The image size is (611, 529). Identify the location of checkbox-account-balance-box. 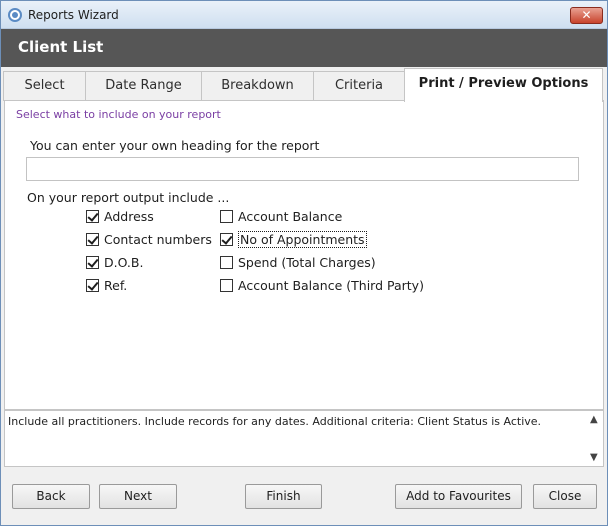
(226, 216).